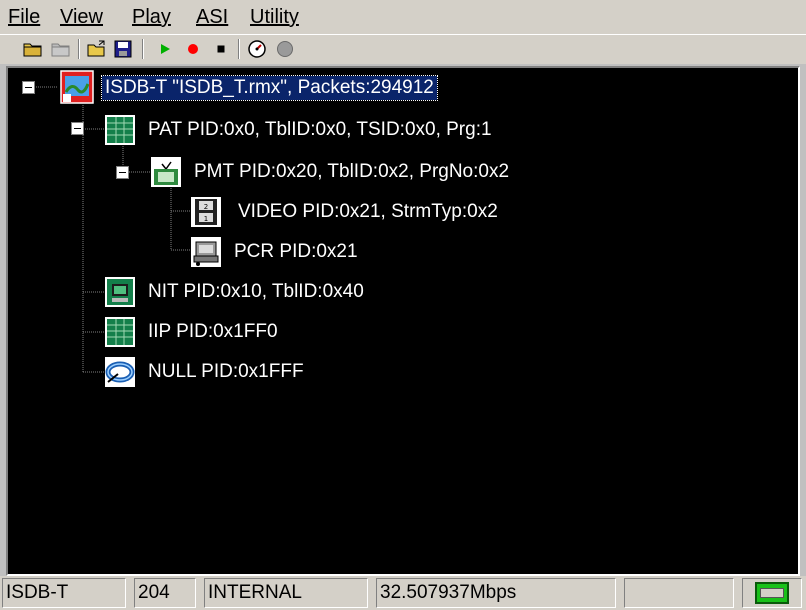 The height and width of the screenshot is (610, 806). Describe the element at coordinates (151, 17) in the screenshot. I see `menu-play: Play` at that location.